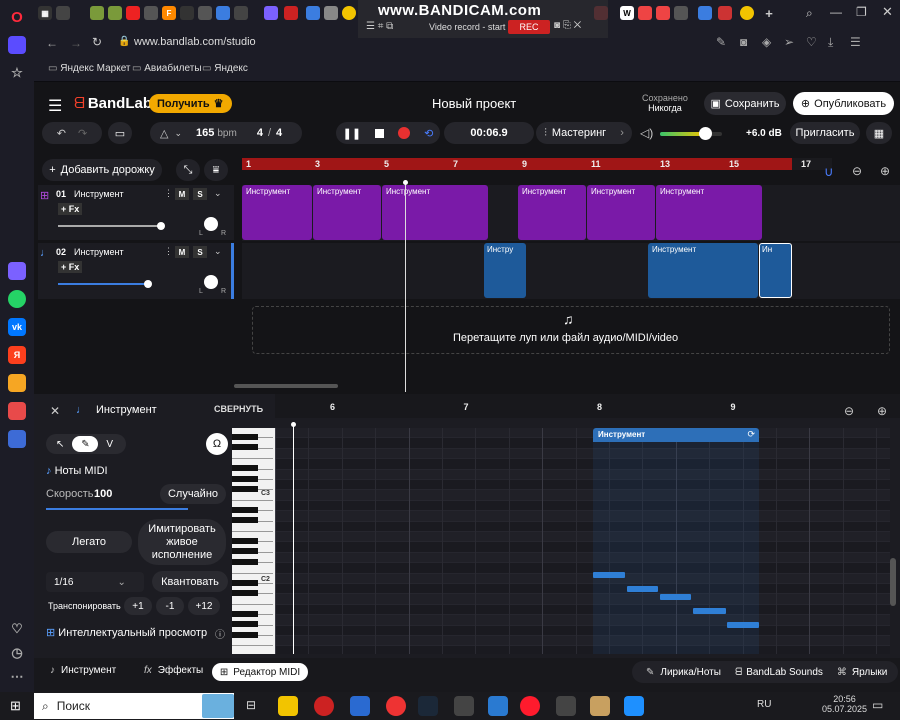 Image resolution: width=900 pixels, height=720 pixels. I want to click on quantize-select: 1/16 ⌄, so click(95, 582).